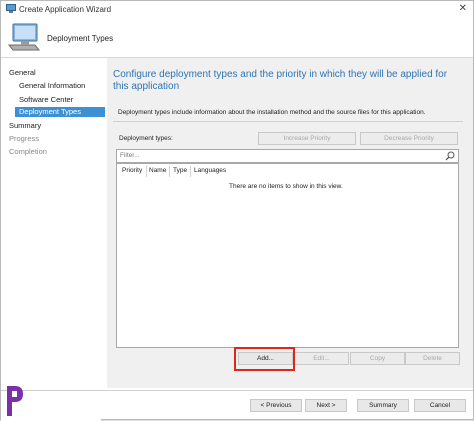 The height and width of the screenshot is (421, 474). Describe the element at coordinates (276, 405) in the screenshot. I see `previous-button: < Previous` at that location.